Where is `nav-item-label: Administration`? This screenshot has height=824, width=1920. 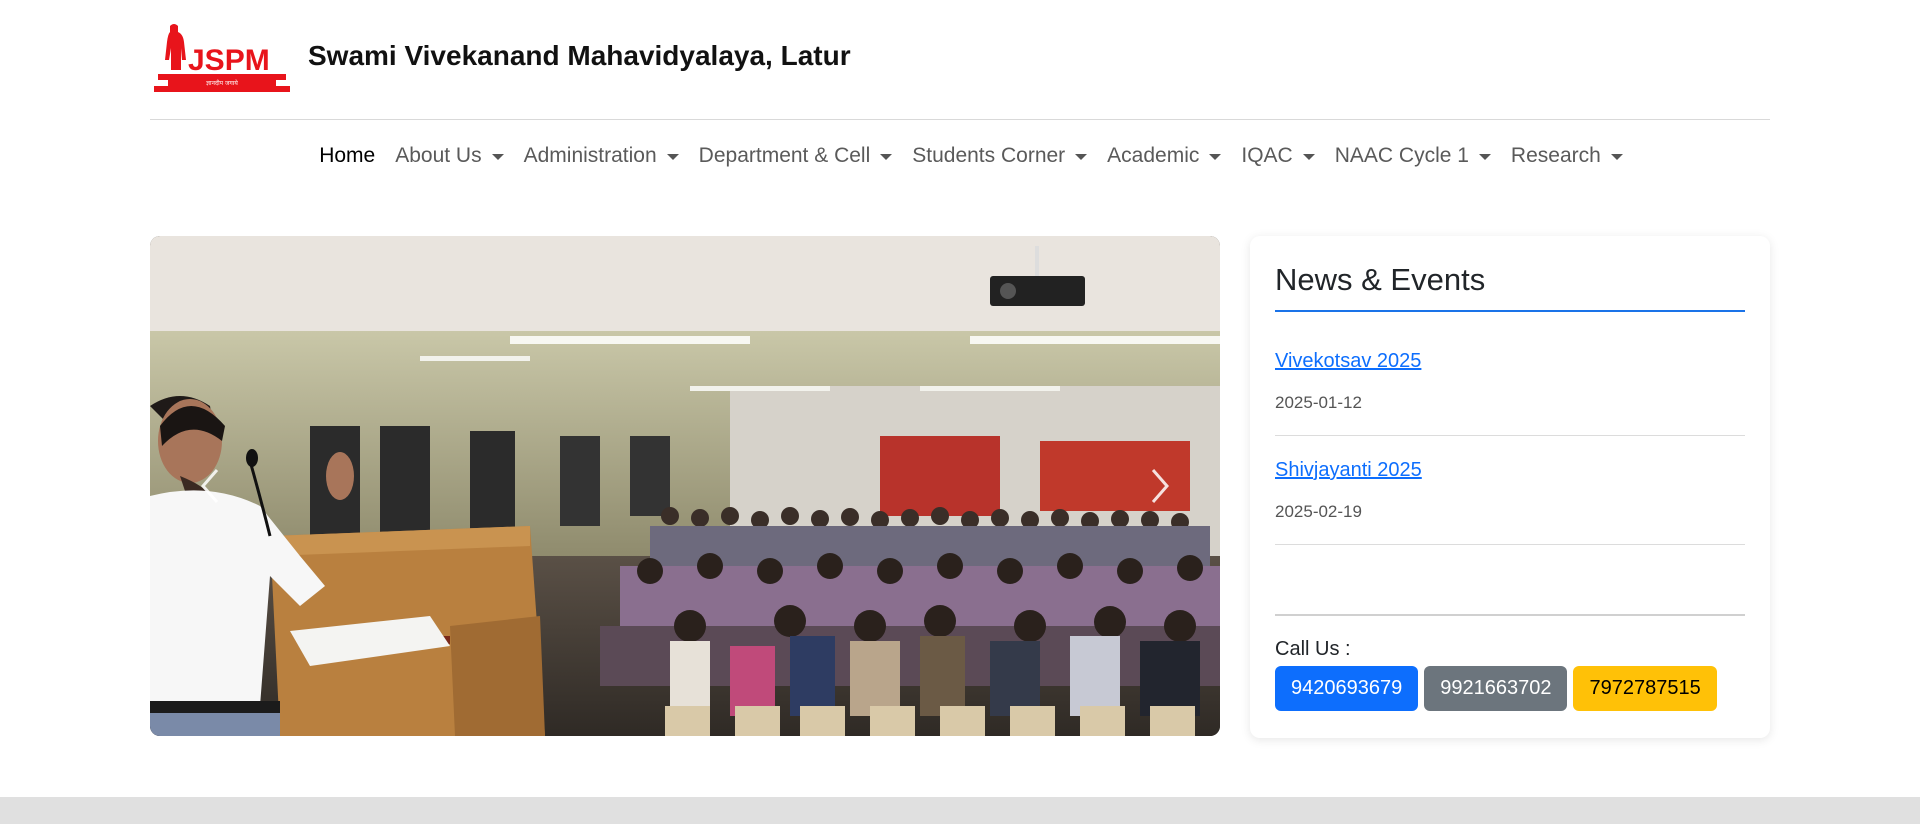 nav-item-label: Administration is located at coordinates (590, 155).